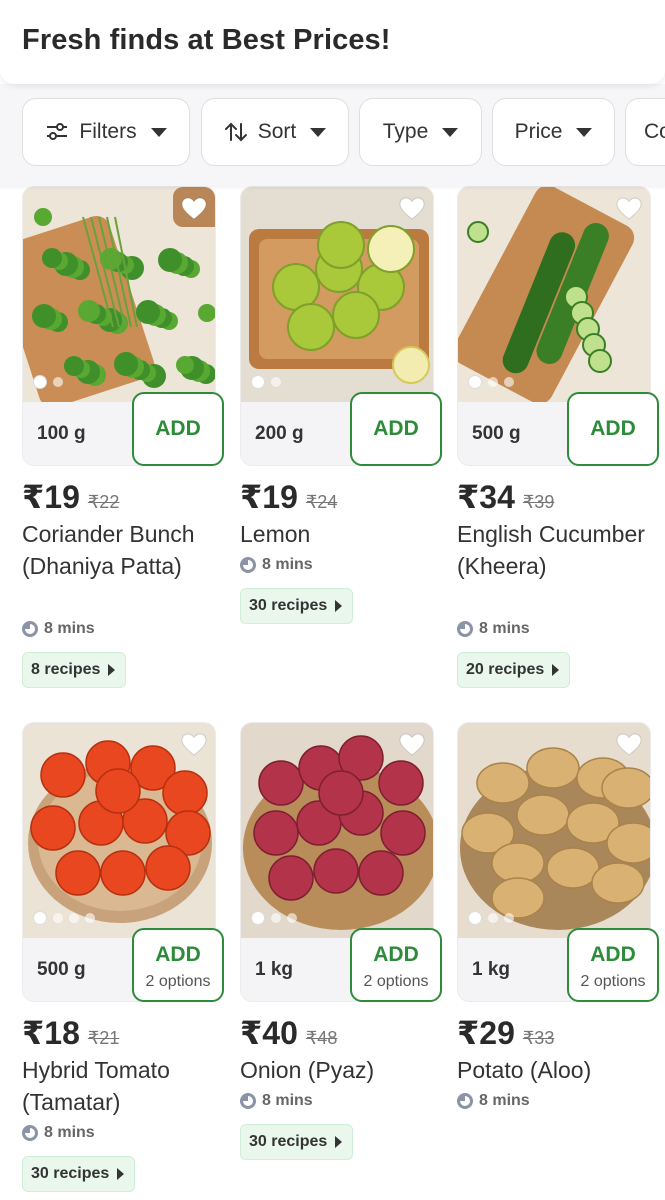 Image resolution: width=665 pixels, height=1200 pixels. Describe the element at coordinates (61, 433) in the screenshot. I see `product-weight: 100 g` at that location.